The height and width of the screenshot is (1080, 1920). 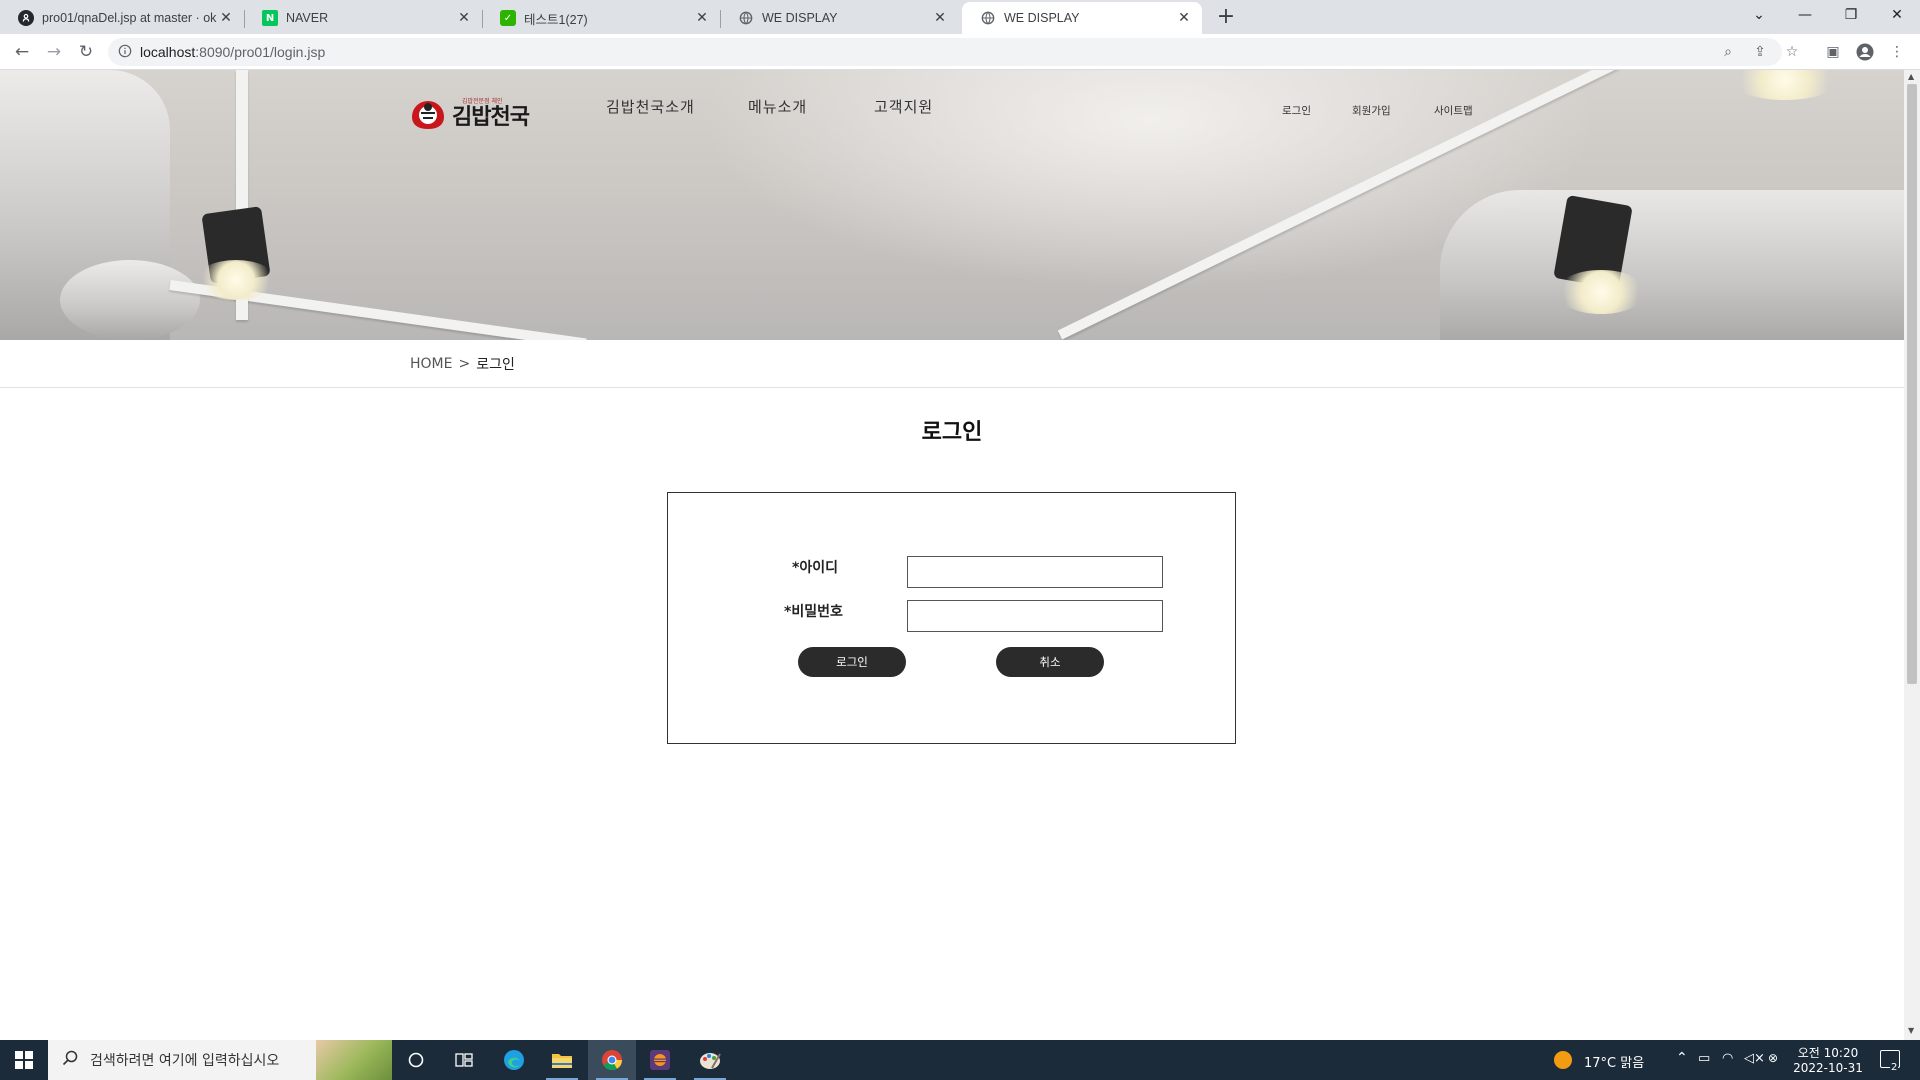 I want to click on naver-icon: N, so click(x=270, y=18).